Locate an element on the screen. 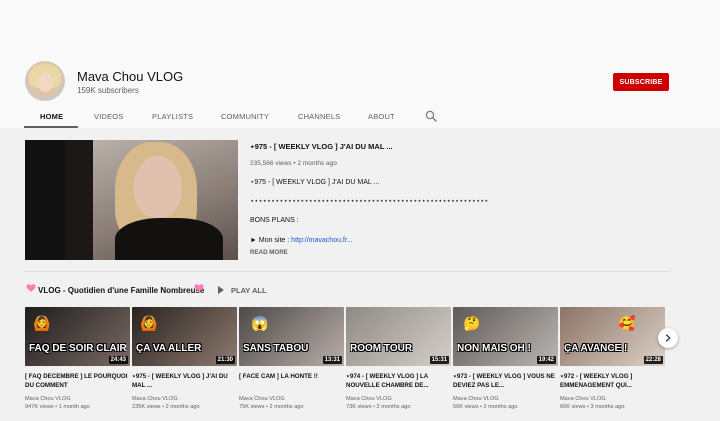  thumbnail-overlay-text: NON MAIS OH ! is located at coordinates (494, 348).